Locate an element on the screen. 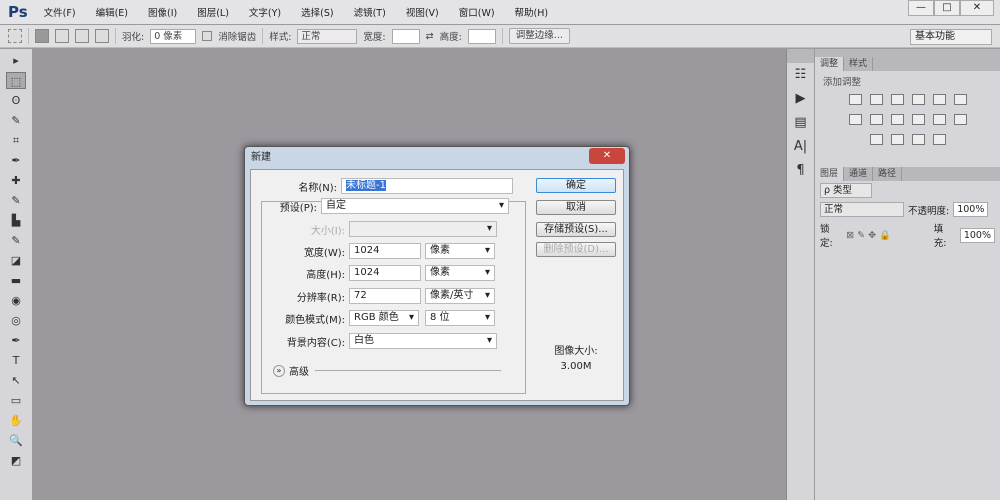 The image size is (1000, 500). menu-help: 帮助(H) is located at coordinates (532, 12).